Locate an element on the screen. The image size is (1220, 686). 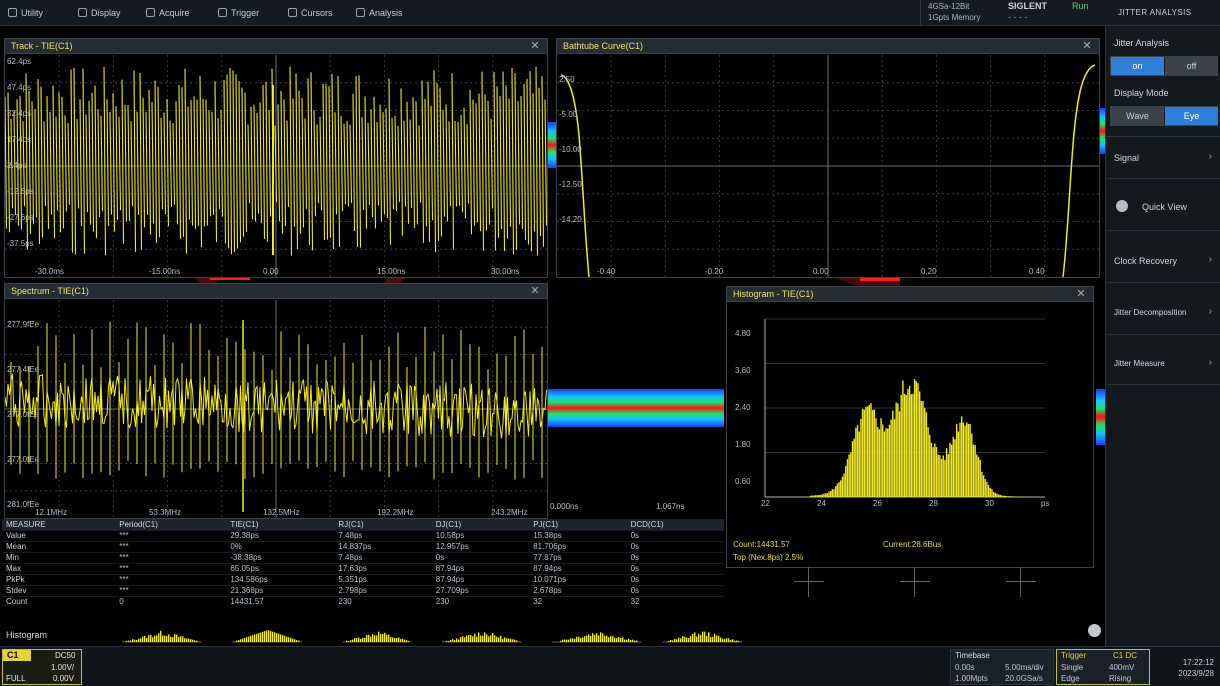
menu-display: Display is located at coordinates (99, 13).